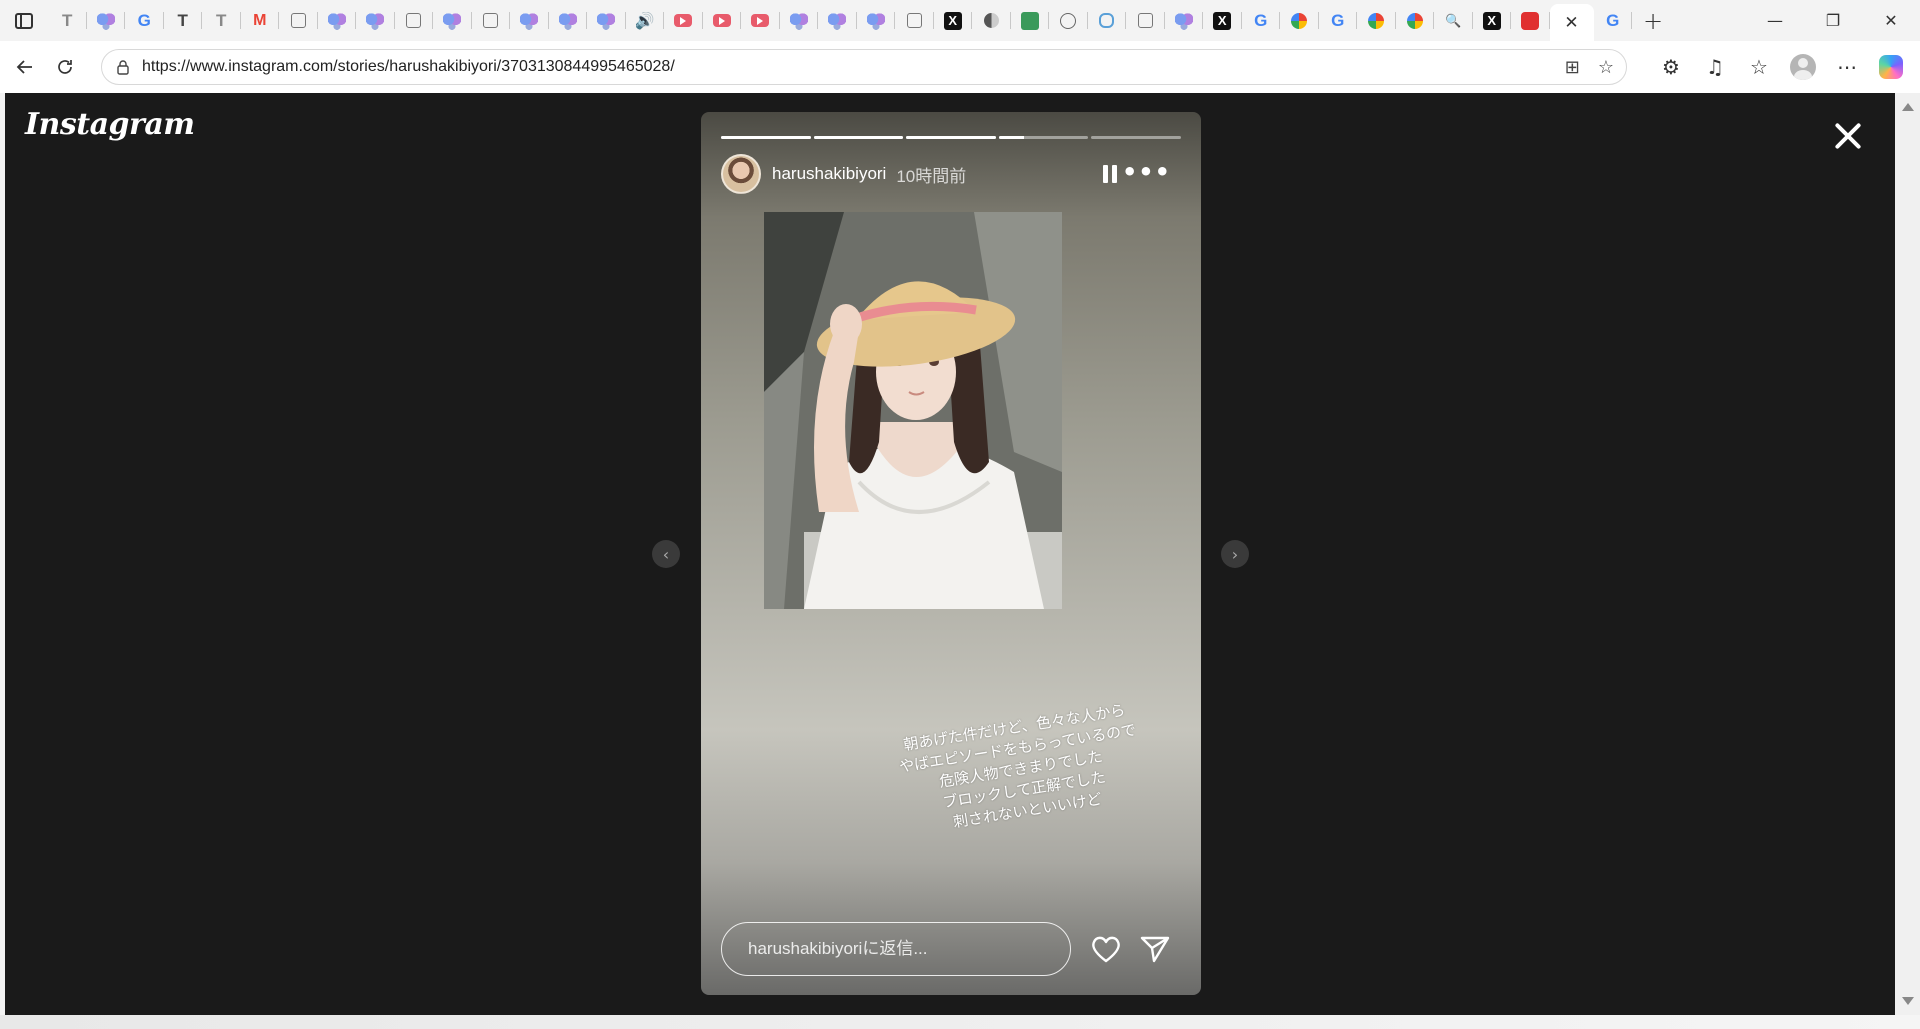  I want to click on tab-32: G, so click(1261, 20).